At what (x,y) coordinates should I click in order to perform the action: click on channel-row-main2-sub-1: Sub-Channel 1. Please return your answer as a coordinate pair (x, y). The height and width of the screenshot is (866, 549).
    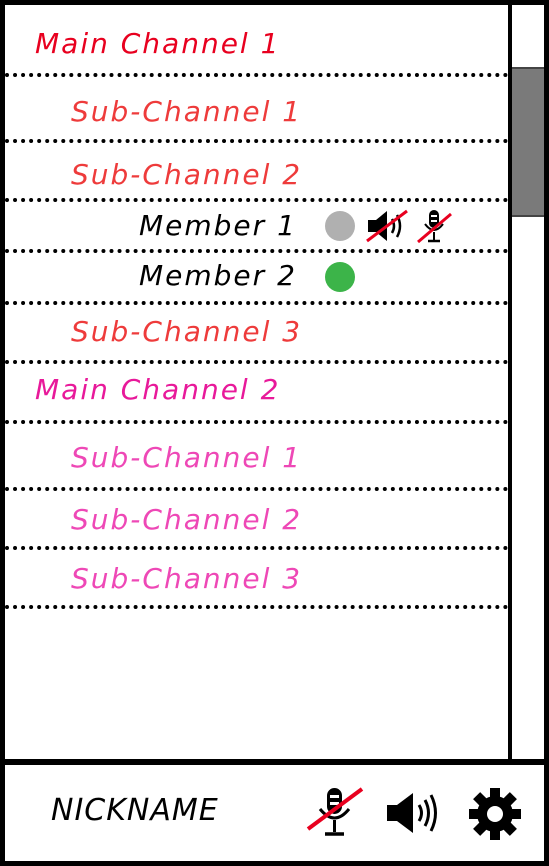
    Looking at the image, I should click on (256, 457).